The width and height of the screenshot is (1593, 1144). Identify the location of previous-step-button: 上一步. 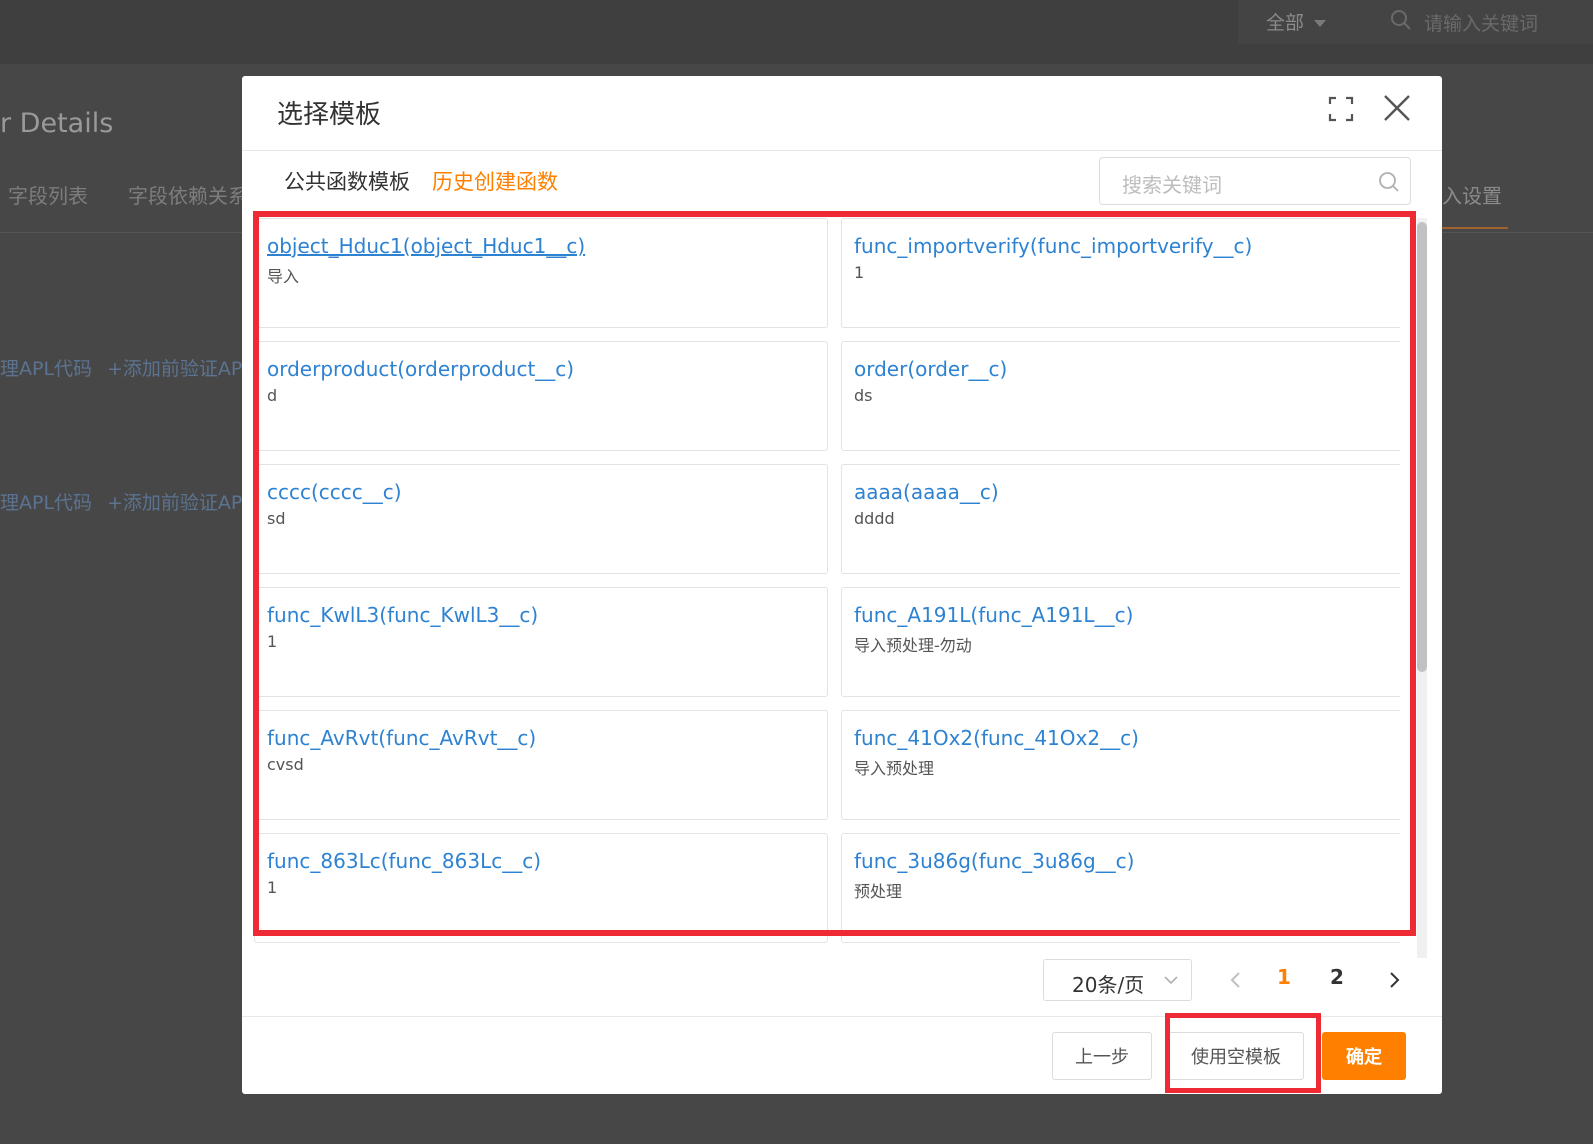
(1102, 1056).